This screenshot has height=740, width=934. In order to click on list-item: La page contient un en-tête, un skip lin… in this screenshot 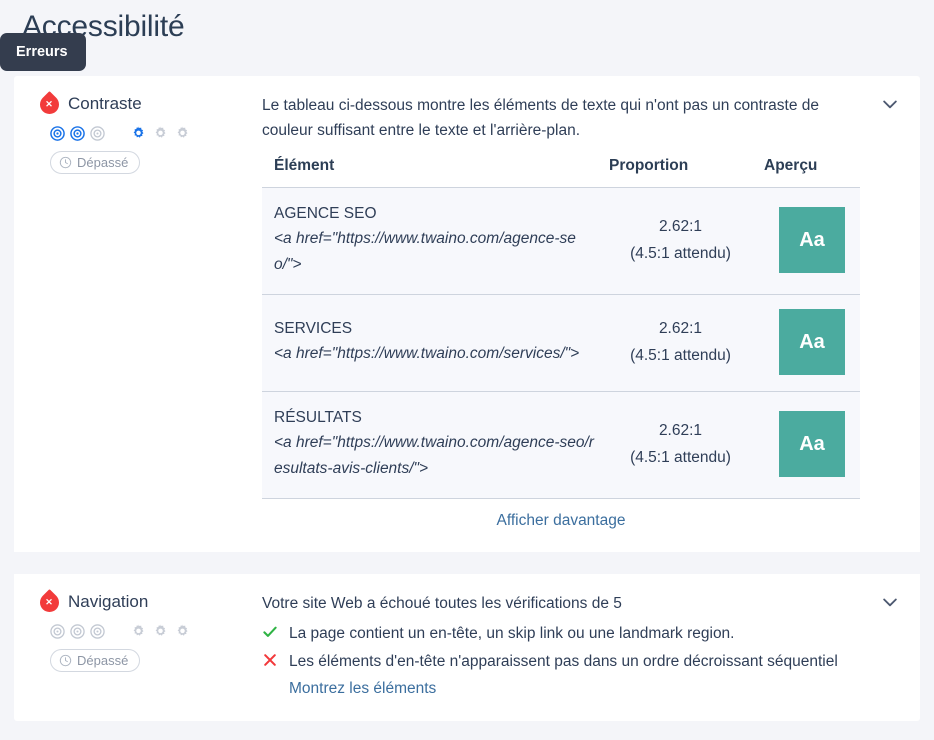, I will do `click(561, 634)`.